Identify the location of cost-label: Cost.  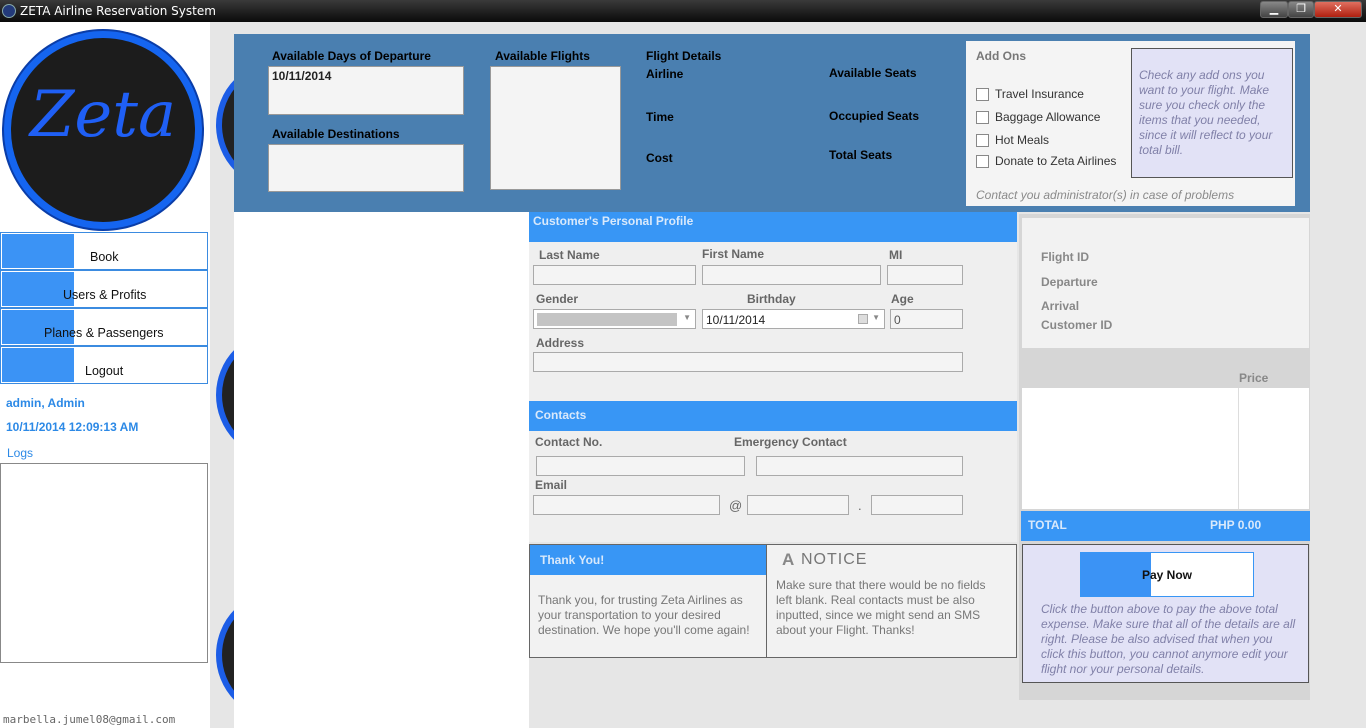
(659, 158).